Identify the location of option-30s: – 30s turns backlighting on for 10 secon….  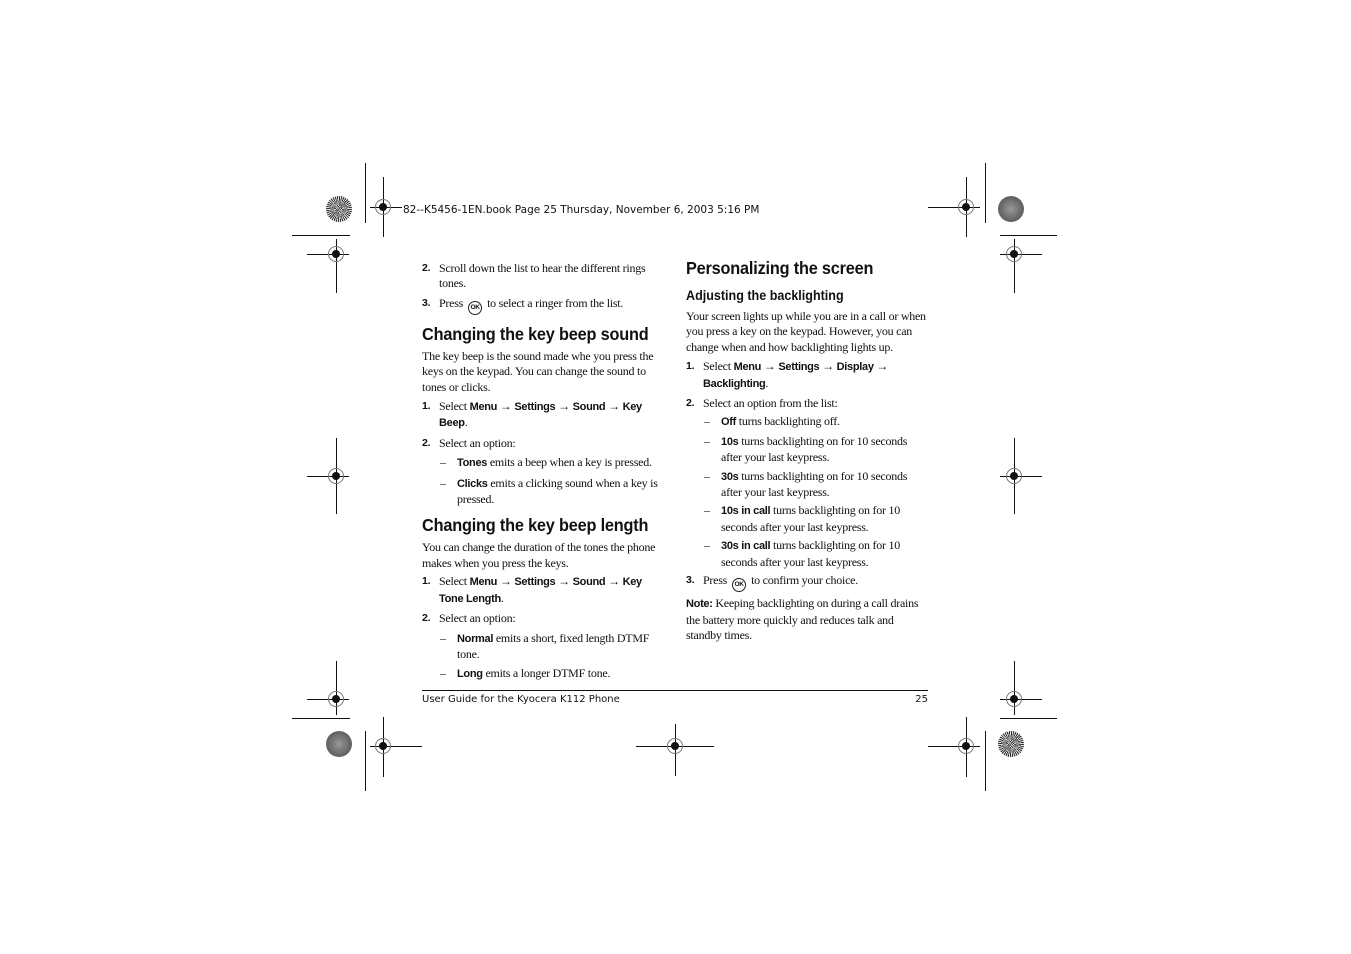
(807, 485).